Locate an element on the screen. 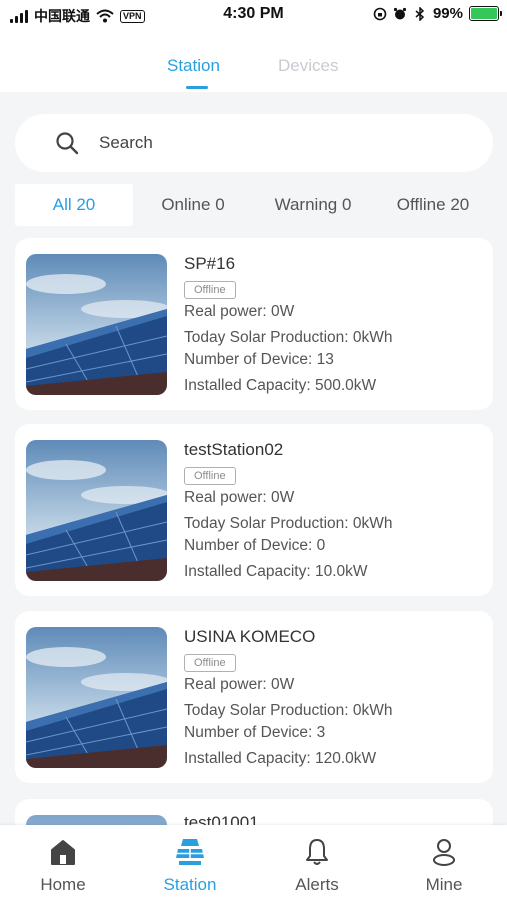  nav-label: Home is located at coordinates (63, 884).